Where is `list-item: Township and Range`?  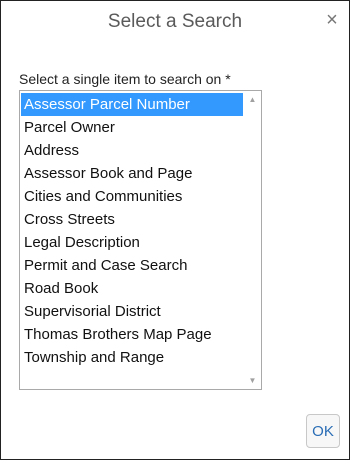 list-item: Township and Range is located at coordinates (132, 357).